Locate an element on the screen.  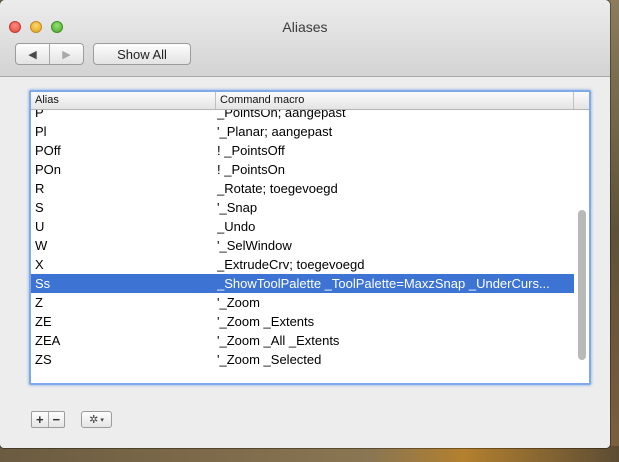
command-macro-cell: '_SelWindow is located at coordinates (254, 245).